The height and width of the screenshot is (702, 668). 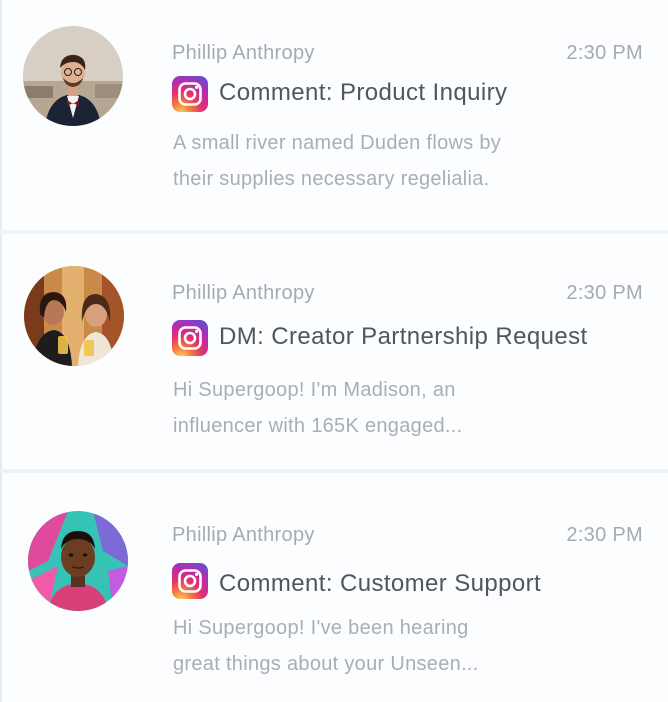 I want to click on message-subject: Comment: Product Inquiry, so click(x=363, y=92).